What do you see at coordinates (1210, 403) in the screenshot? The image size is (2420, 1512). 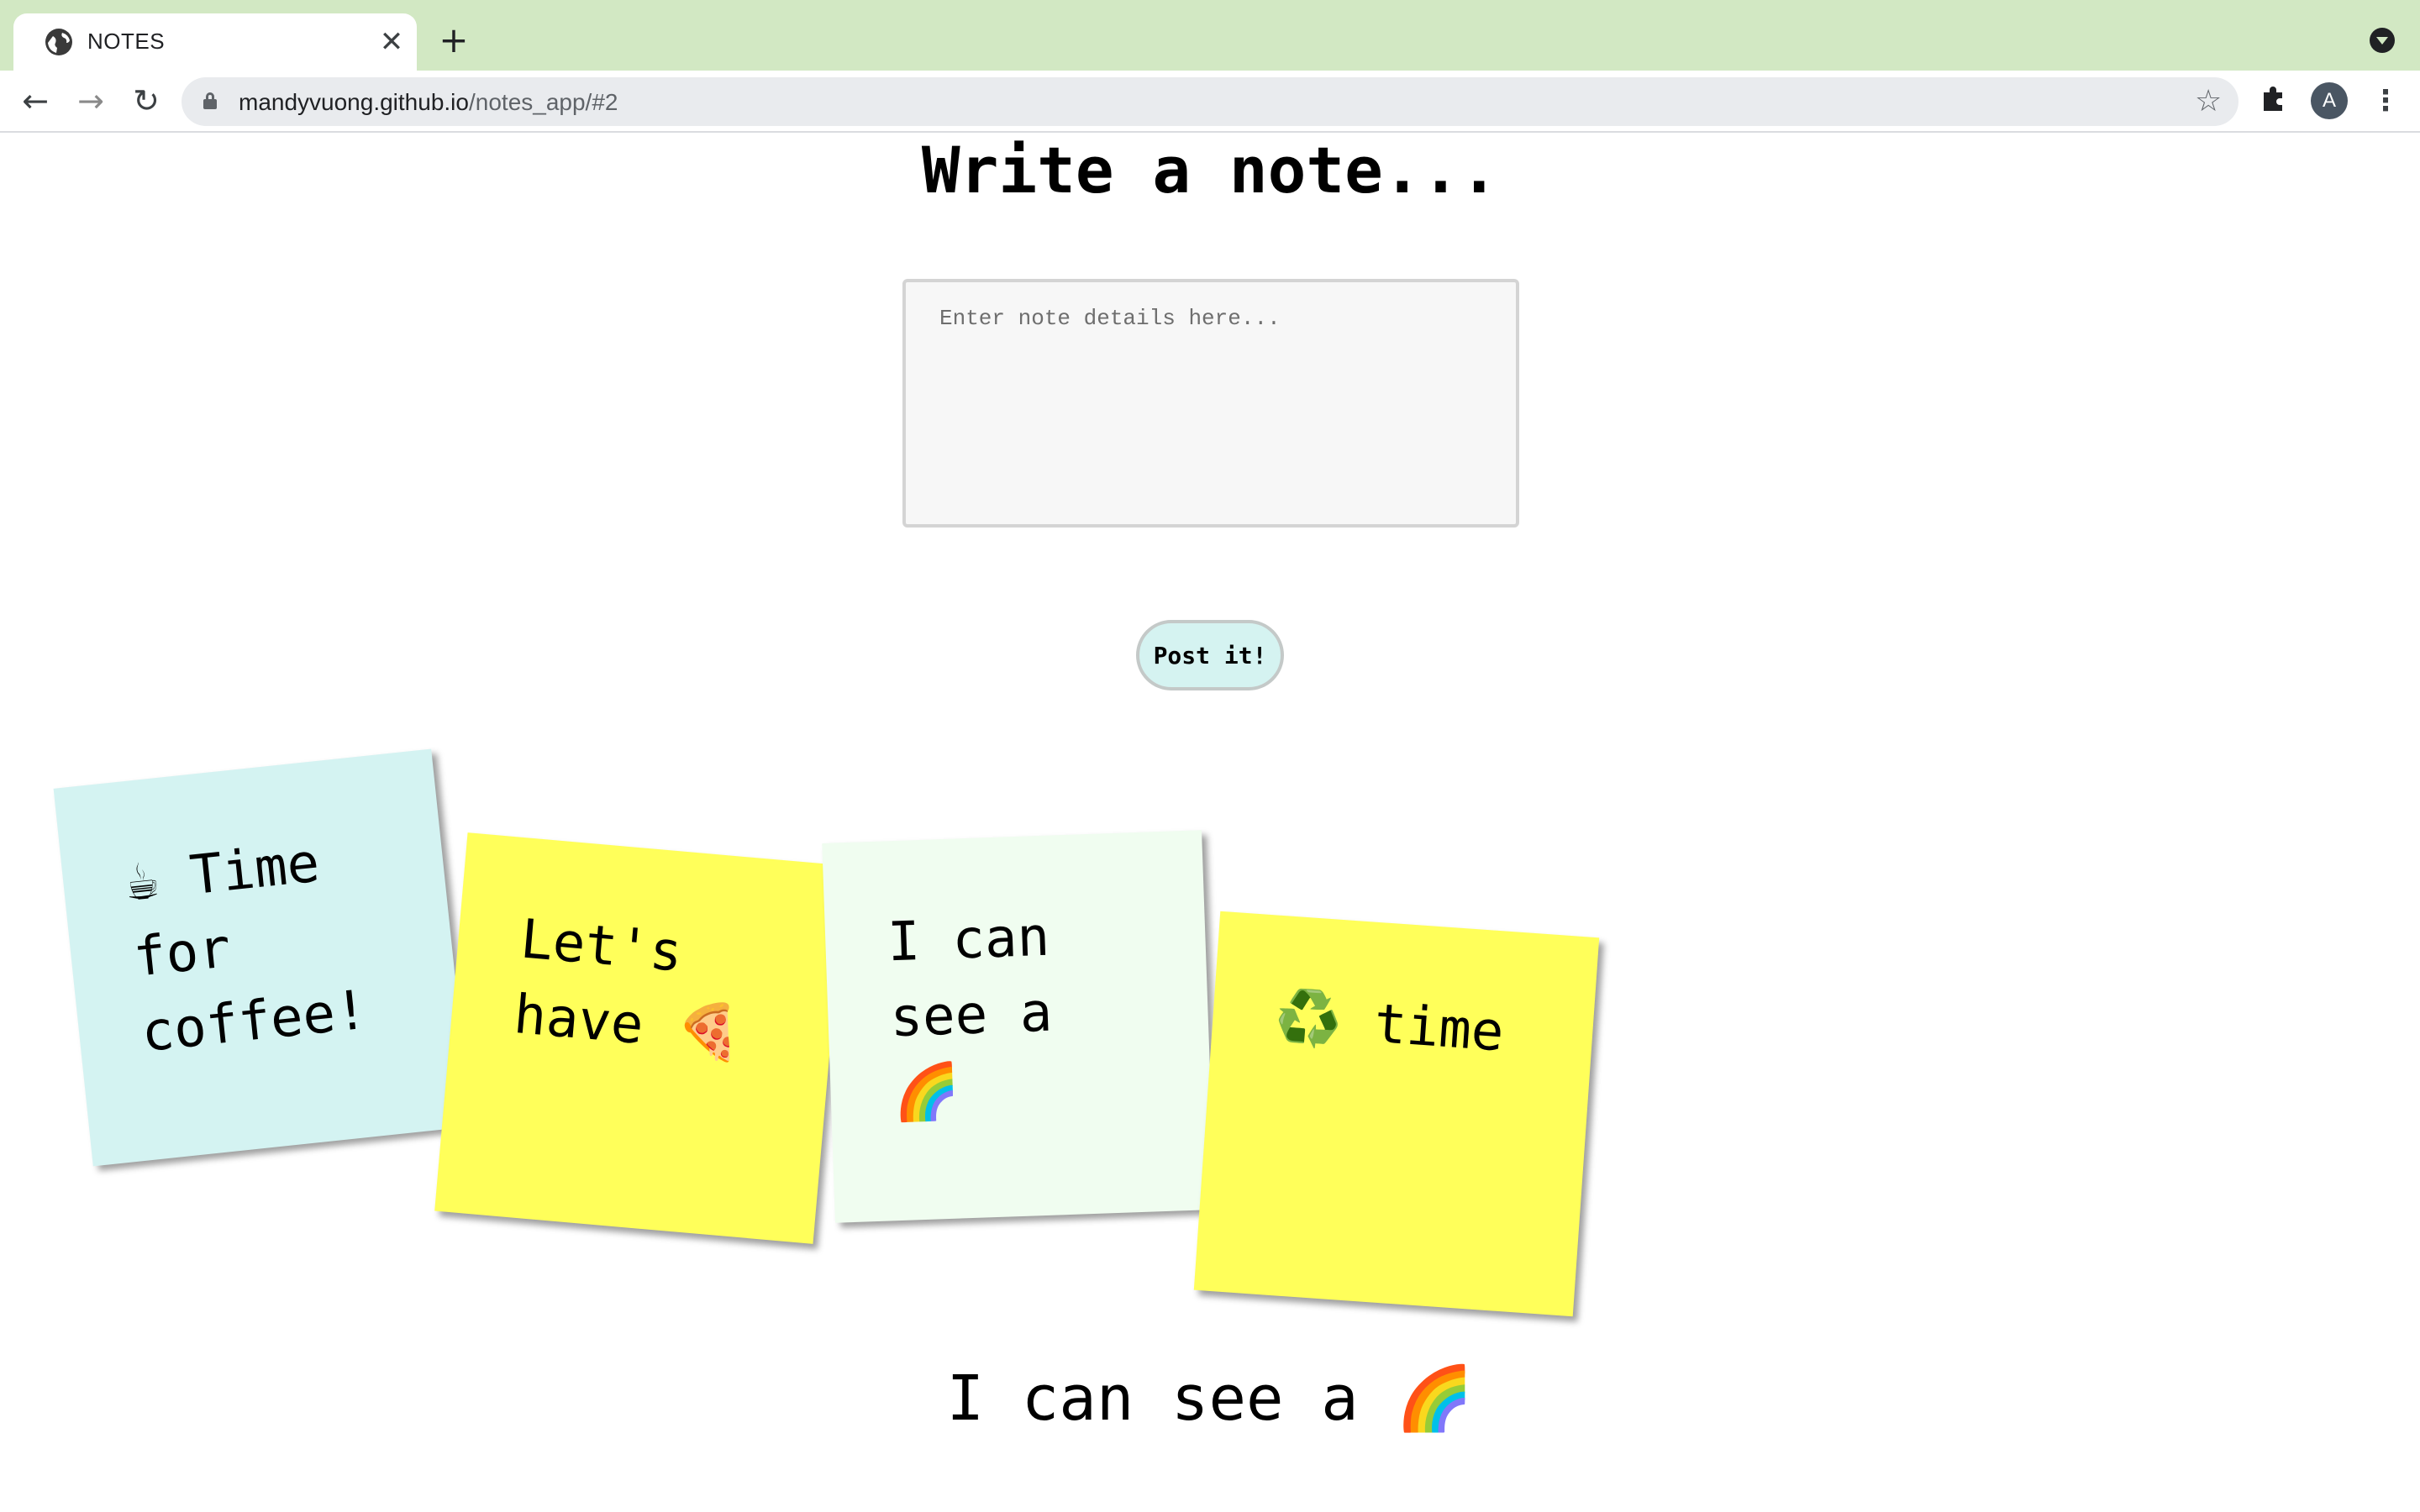 I see `note-details-input` at bounding box center [1210, 403].